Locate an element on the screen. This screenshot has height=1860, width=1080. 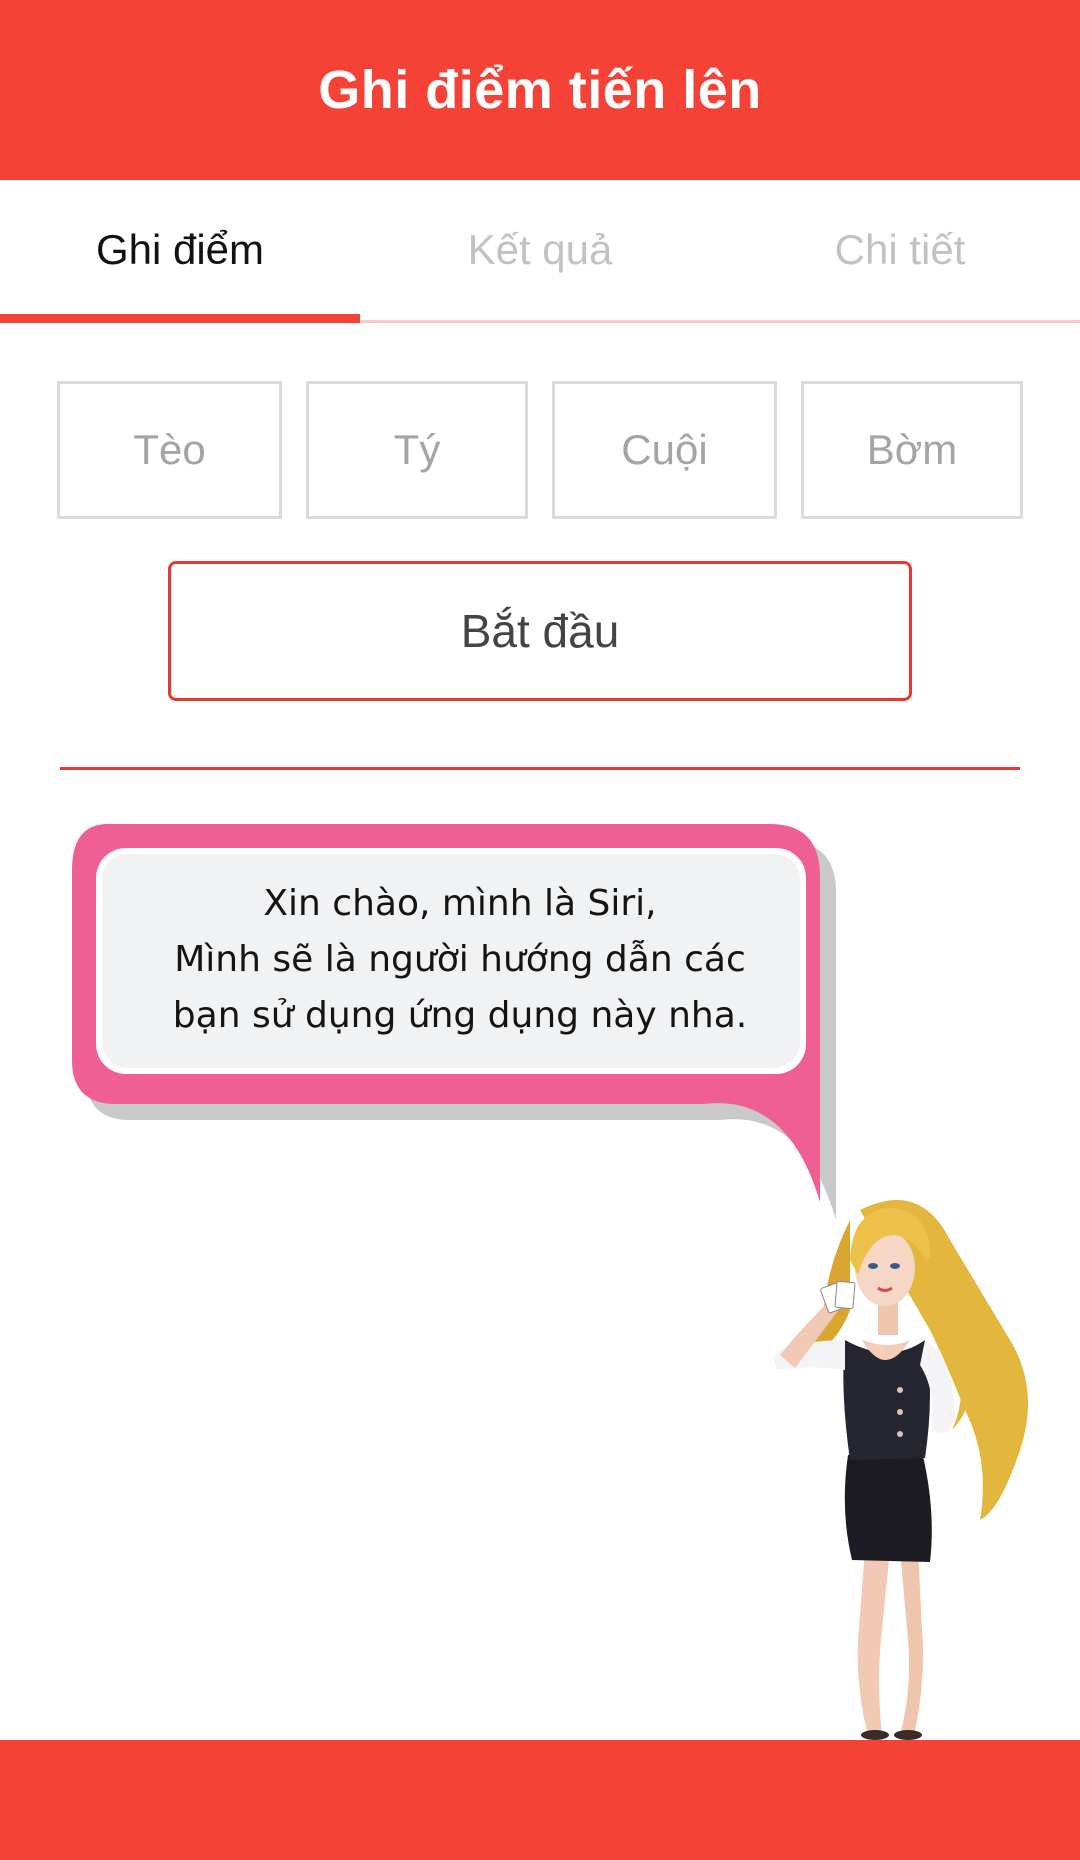
player-1-name-input is located at coordinates (169, 450).